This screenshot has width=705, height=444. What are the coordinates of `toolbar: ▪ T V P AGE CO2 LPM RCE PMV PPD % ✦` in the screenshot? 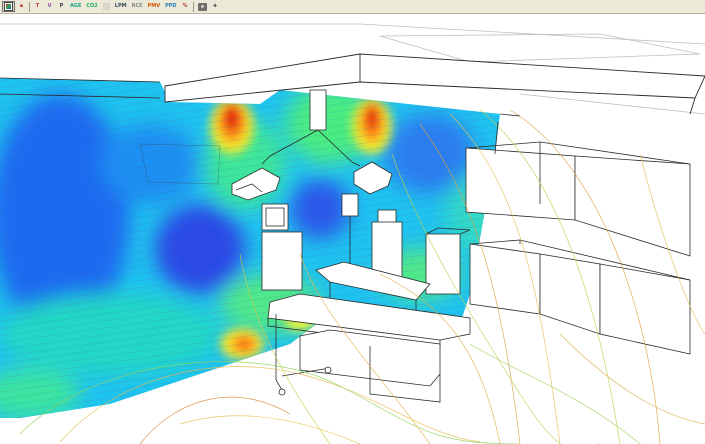 It's located at (352, 7).